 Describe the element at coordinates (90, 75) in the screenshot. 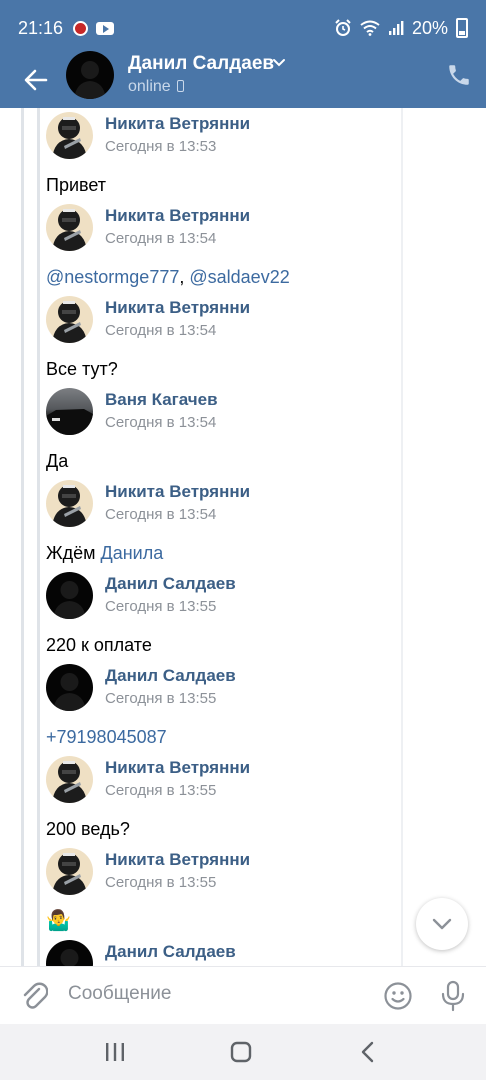

I see `chat-avatar` at that location.